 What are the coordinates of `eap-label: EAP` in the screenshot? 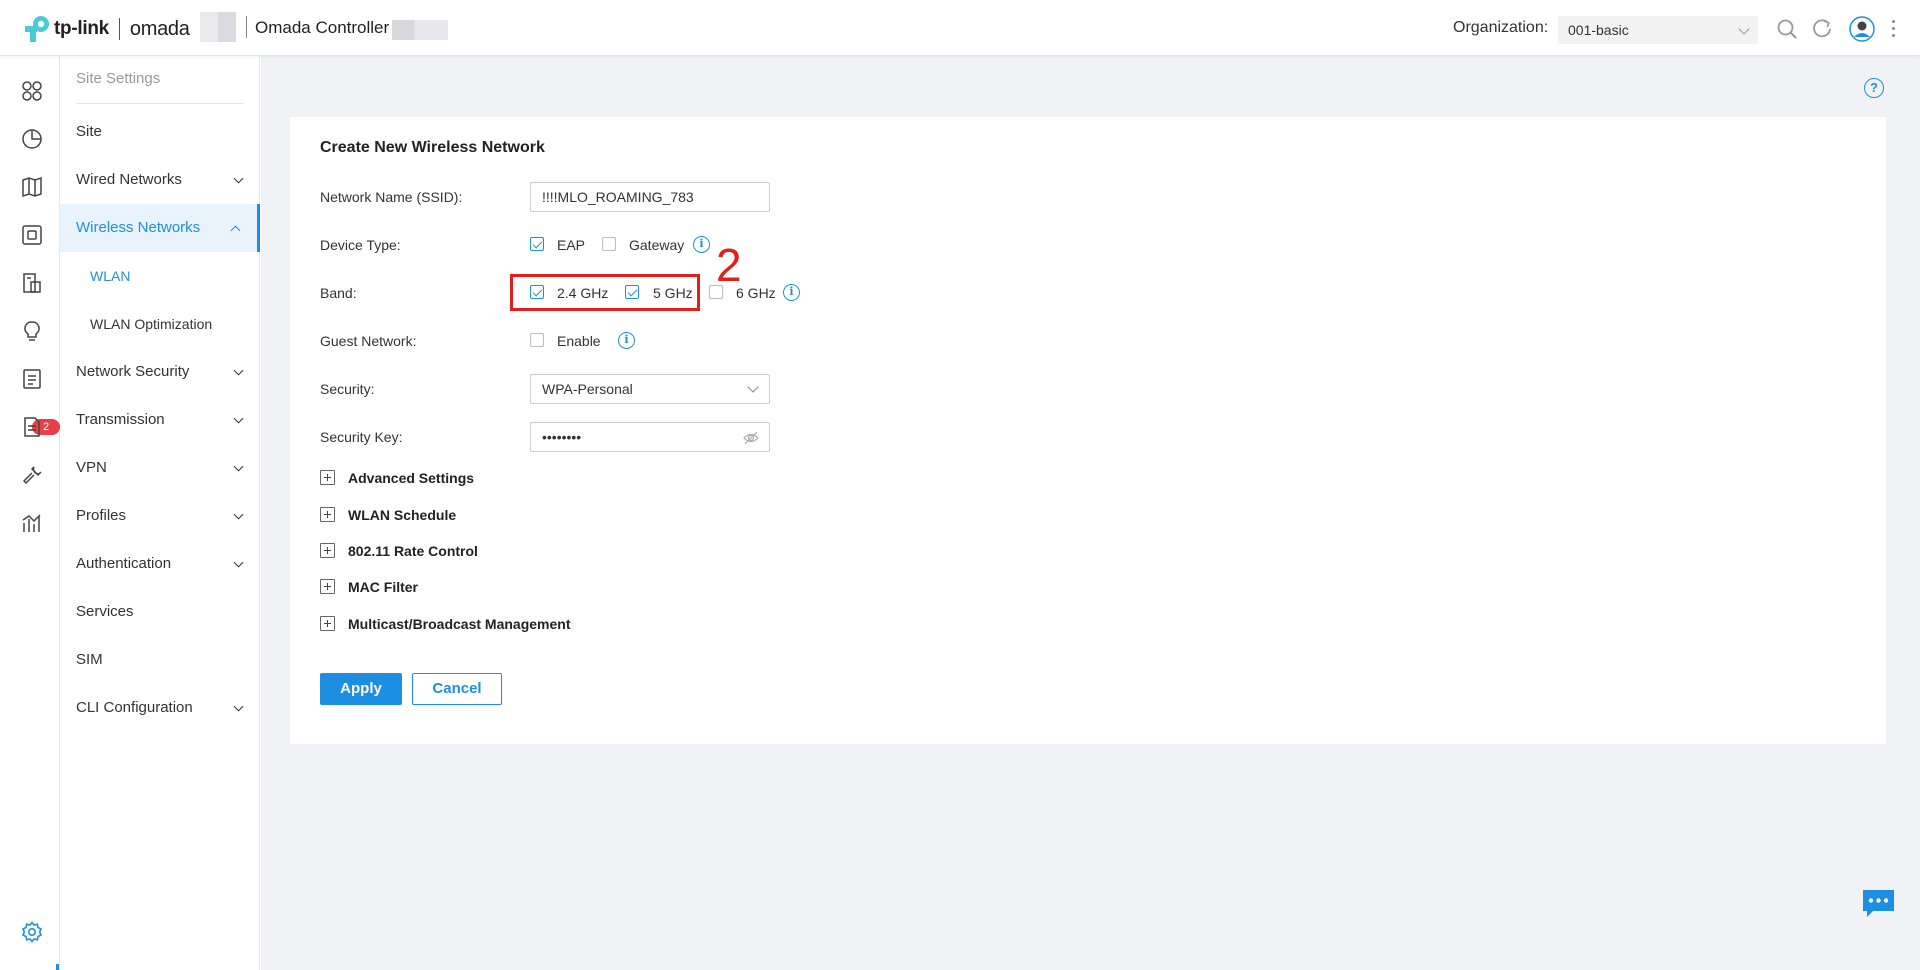 It's located at (571, 245).